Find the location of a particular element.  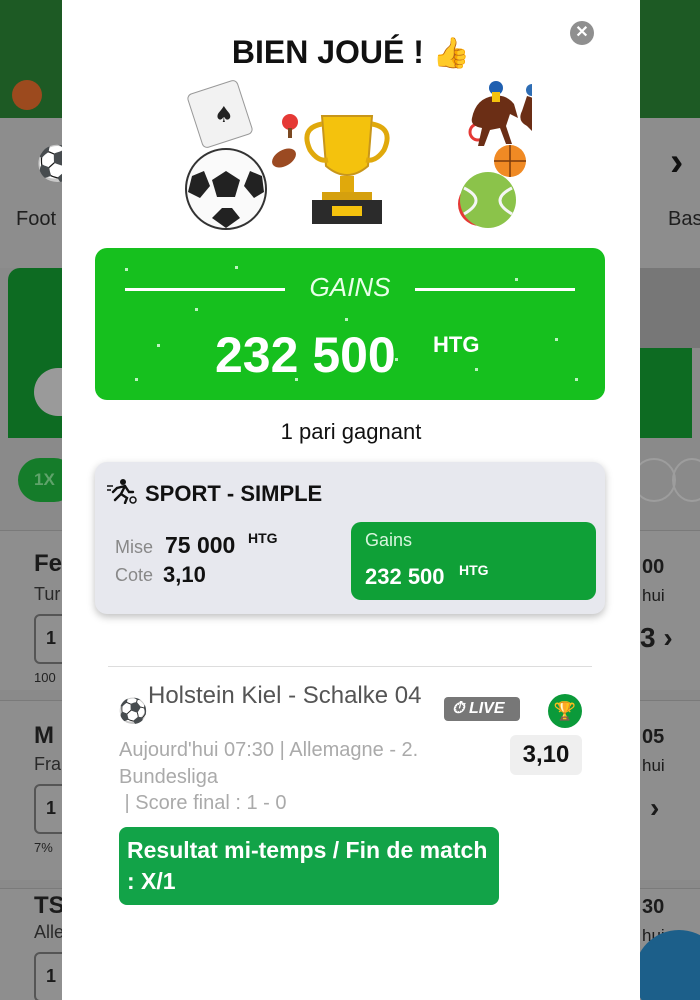

tennis-ball-icon is located at coordinates (488, 200).